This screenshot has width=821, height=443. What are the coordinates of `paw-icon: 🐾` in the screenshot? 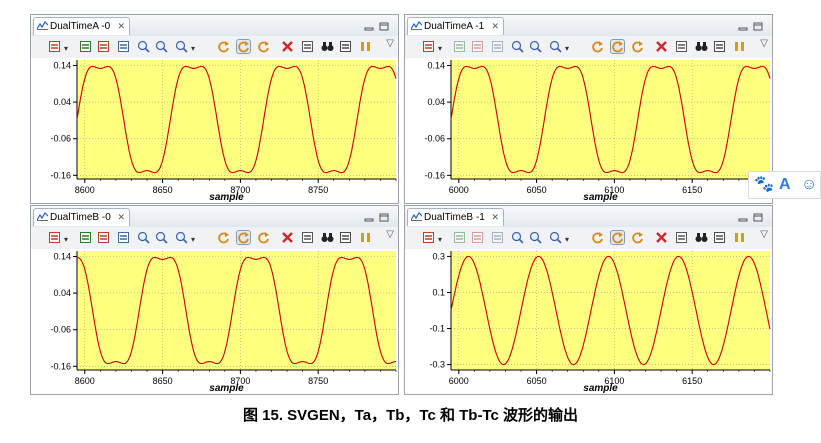 It's located at (764, 185).